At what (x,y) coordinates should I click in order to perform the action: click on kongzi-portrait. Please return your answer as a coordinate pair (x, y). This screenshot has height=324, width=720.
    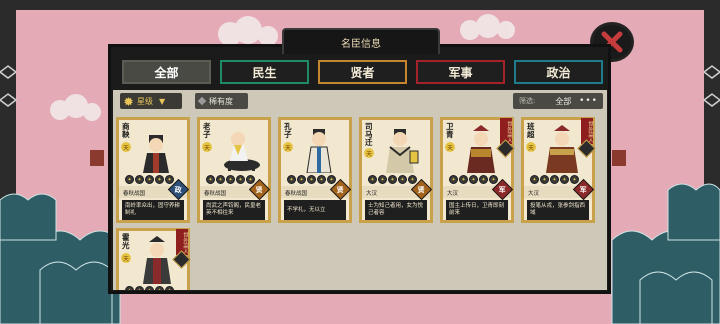
    Looking at the image, I should click on (319, 151).